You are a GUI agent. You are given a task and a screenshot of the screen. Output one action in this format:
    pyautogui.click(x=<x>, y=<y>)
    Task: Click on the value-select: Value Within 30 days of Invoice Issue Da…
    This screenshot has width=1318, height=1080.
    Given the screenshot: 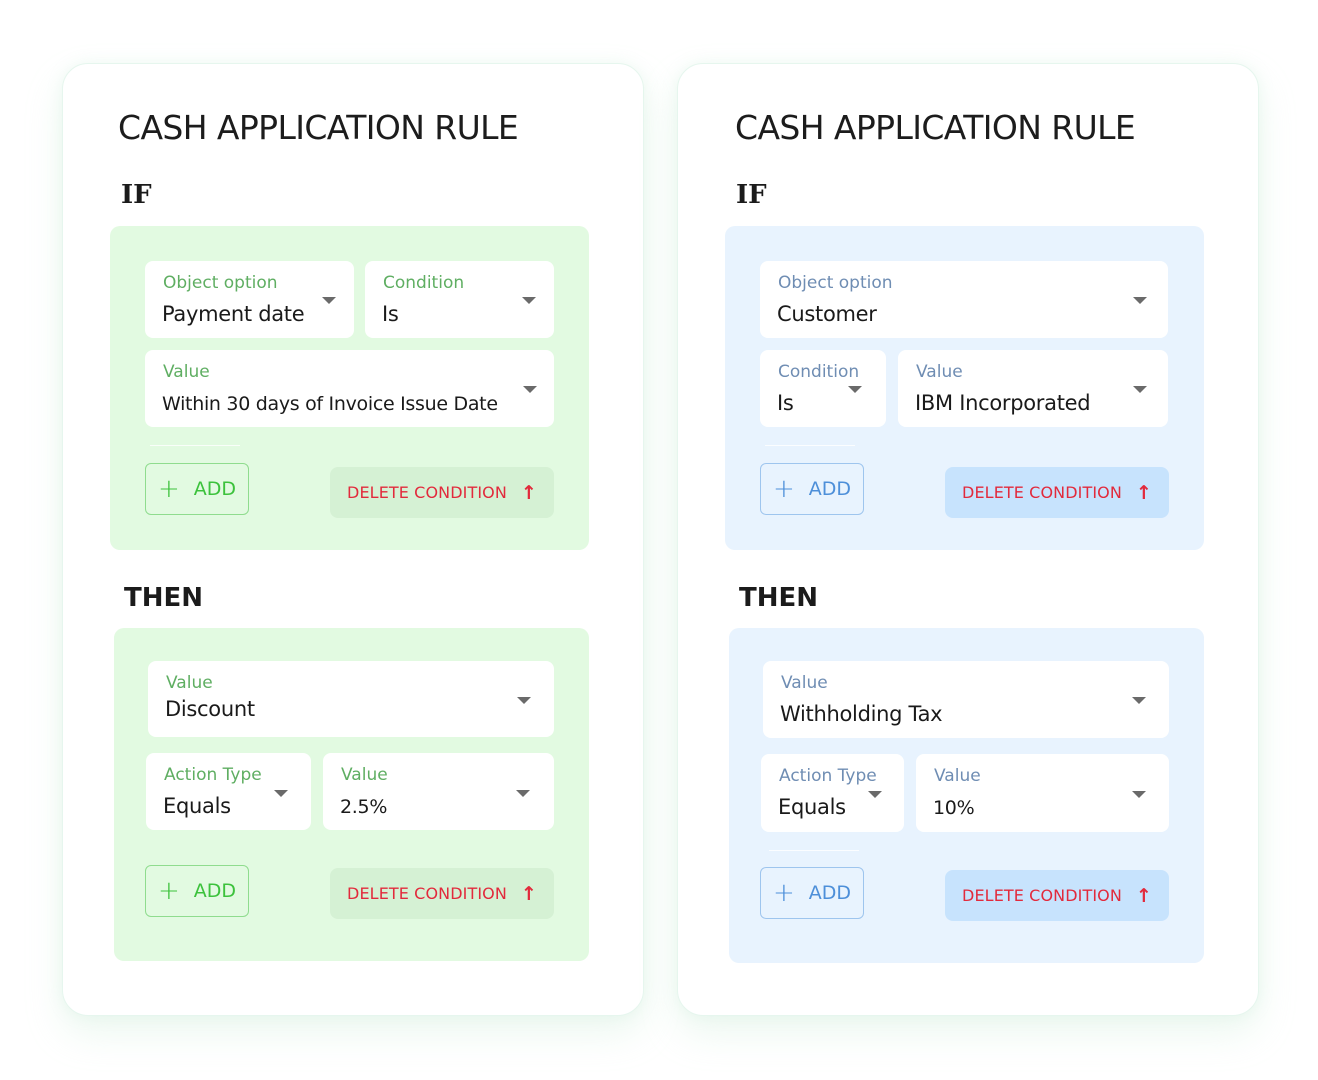 What is the action you would take?
    pyautogui.click(x=349, y=388)
    